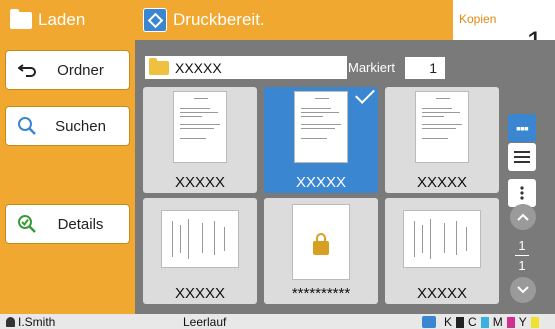 This screenshot has height=329, width=555. Describe the element at coordinates (294, 20) in the screenshot. I see `header-bar: Druckbereit.` at that location.